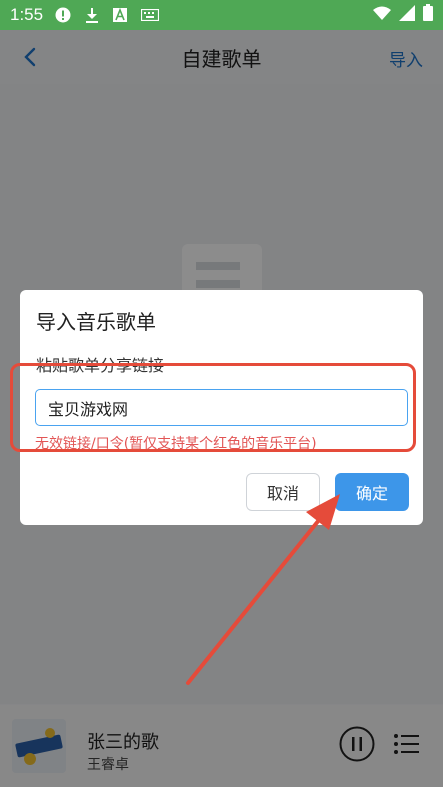  Describe the element at coordinates (372, 492) in the screenshot. I see `confirm-button: 确定` at that location.